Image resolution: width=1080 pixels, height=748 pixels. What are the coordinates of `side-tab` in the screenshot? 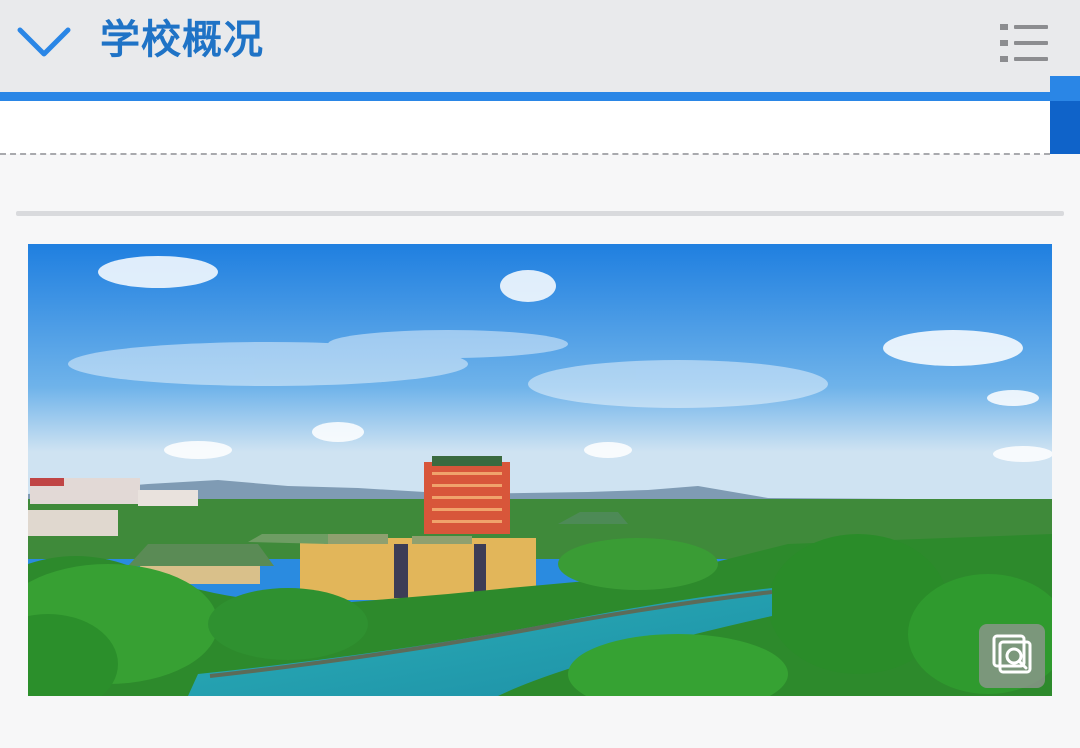 It's located at (1065, 127).